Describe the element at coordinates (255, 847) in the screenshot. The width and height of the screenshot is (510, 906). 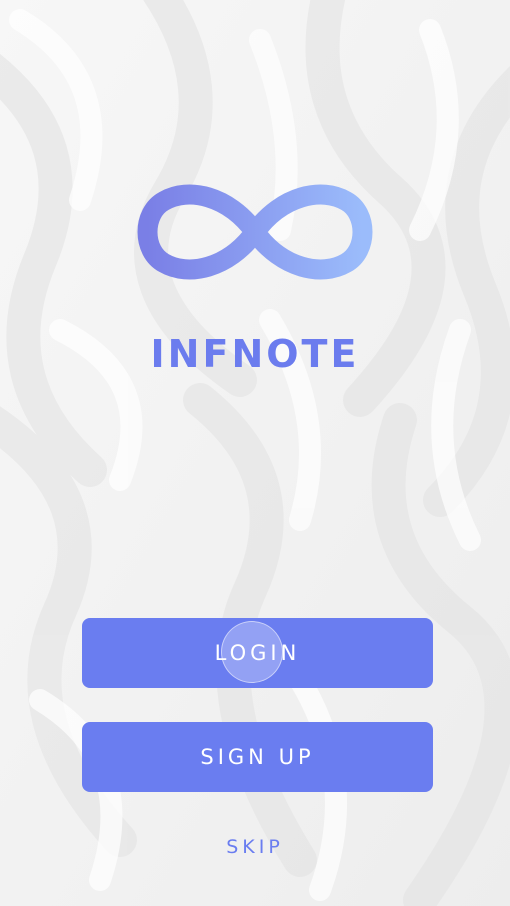
I see `skip-link: SKIP` at that location.